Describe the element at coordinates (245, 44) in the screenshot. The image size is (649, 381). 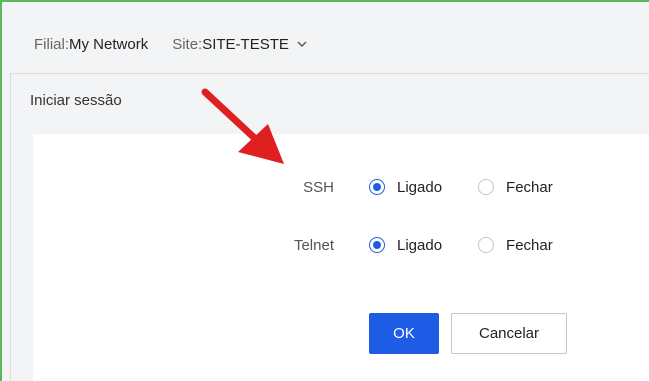
I see `site-value: SITE-TESTE` at that location.